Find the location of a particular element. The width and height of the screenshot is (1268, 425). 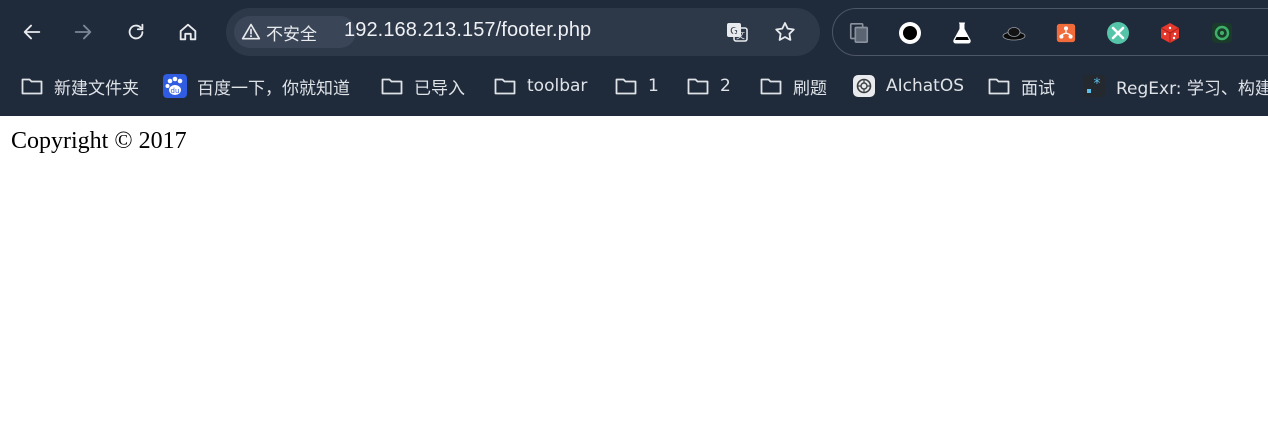

bookmark-folder: 已导入 is located at coordinates (422, 86).